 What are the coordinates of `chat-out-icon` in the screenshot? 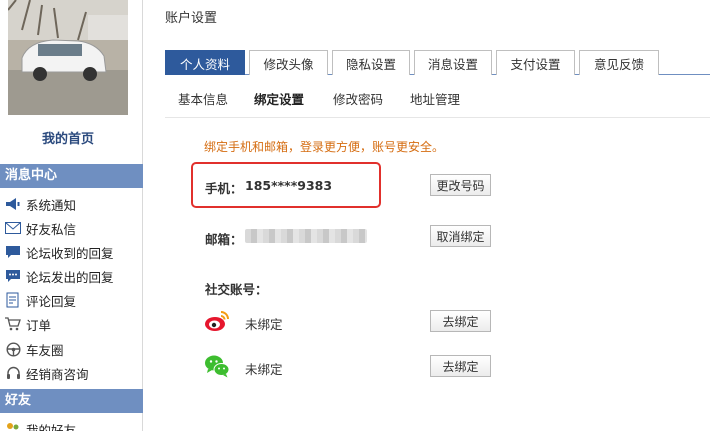 It's located at (13, 276).